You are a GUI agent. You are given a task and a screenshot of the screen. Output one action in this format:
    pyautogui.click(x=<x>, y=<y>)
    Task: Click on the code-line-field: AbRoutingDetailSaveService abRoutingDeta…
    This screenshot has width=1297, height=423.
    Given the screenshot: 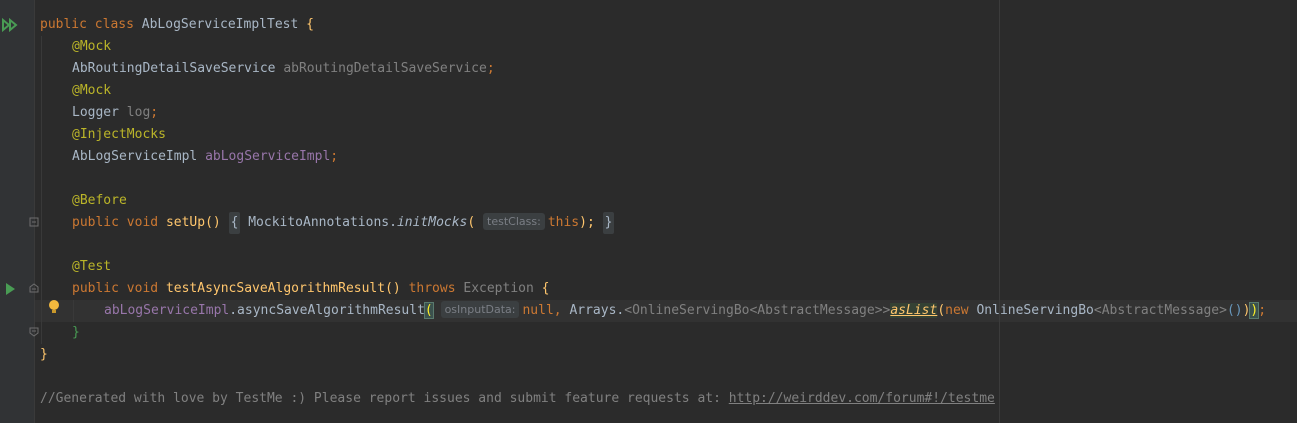 What is the action you would take?
    pyautogui.click(x=283, y=69)
    